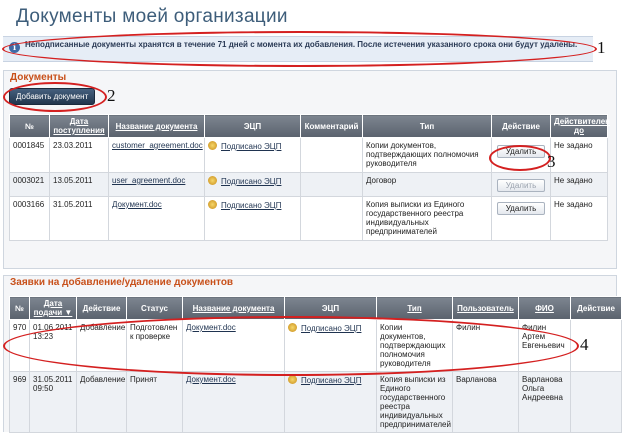  Describe the element at coordinates (601, 47) in the screenshot. I see `annotation-number-1: 1` at that location.